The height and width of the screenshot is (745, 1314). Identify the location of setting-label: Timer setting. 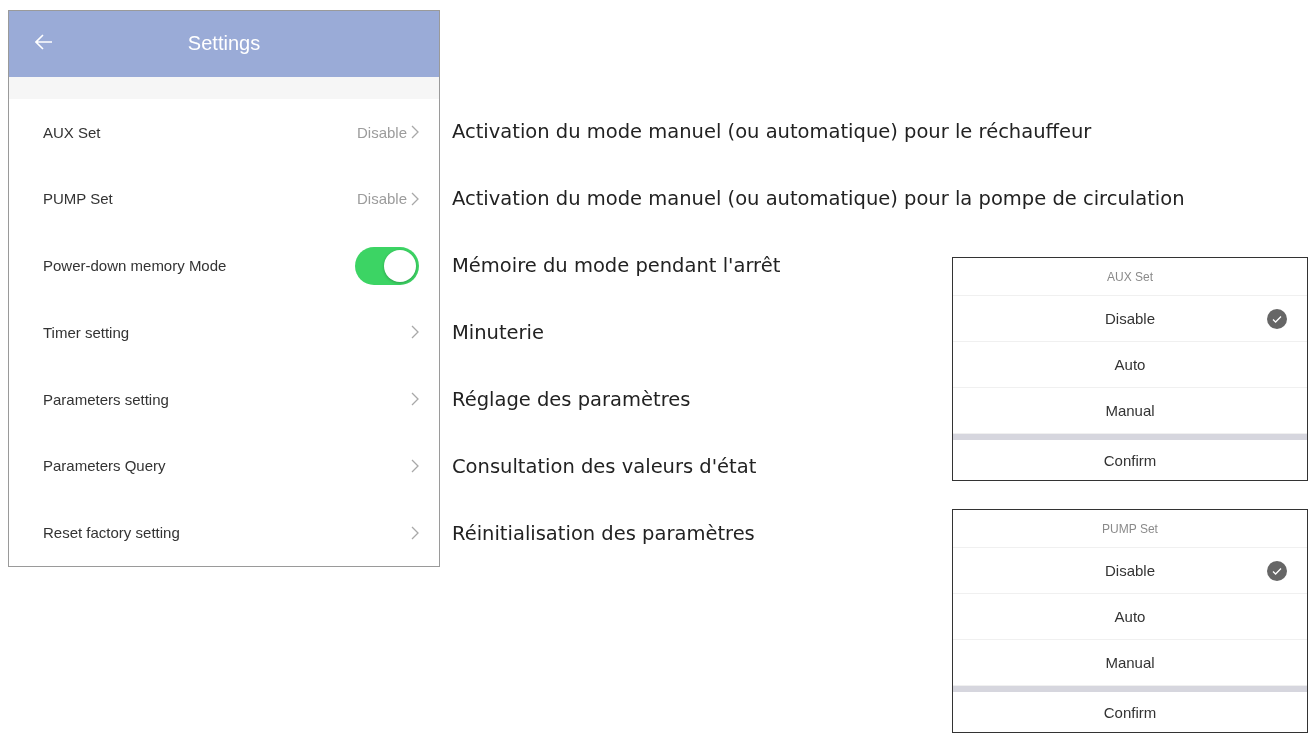
(86, 332).